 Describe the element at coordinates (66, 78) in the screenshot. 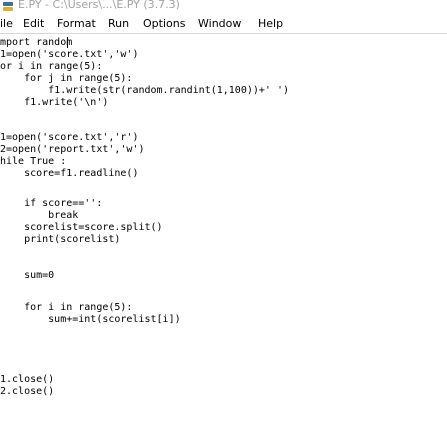

I see `code-line: for j in range(5):` at that location.